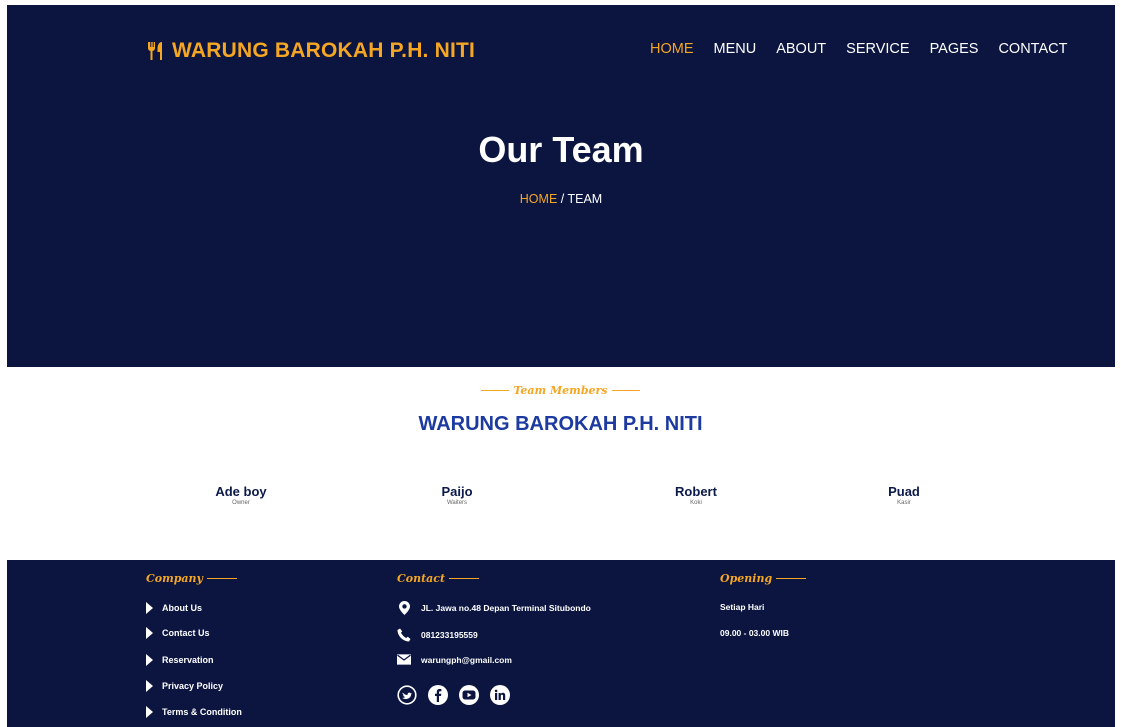 This screenshot has width=1121, height=727. What do you see at coordinates (506, 608) in the screenshot?
I see `contact-address-text: JL. Jawa no.48 Depan Terminal Situbondo` at bounding box center [506, 608].